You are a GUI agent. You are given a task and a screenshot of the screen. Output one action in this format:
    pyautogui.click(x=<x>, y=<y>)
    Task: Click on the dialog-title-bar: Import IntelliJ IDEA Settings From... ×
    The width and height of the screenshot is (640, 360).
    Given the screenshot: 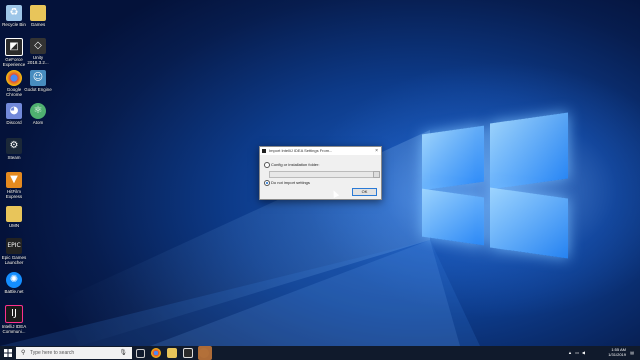 What is the action you would take?
    pyautogui.click(x=320, y=151)
    